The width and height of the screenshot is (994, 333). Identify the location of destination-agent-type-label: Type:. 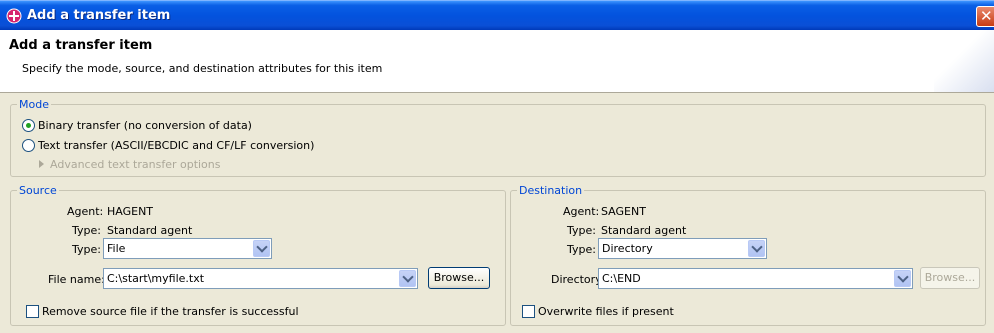
(581, 230).